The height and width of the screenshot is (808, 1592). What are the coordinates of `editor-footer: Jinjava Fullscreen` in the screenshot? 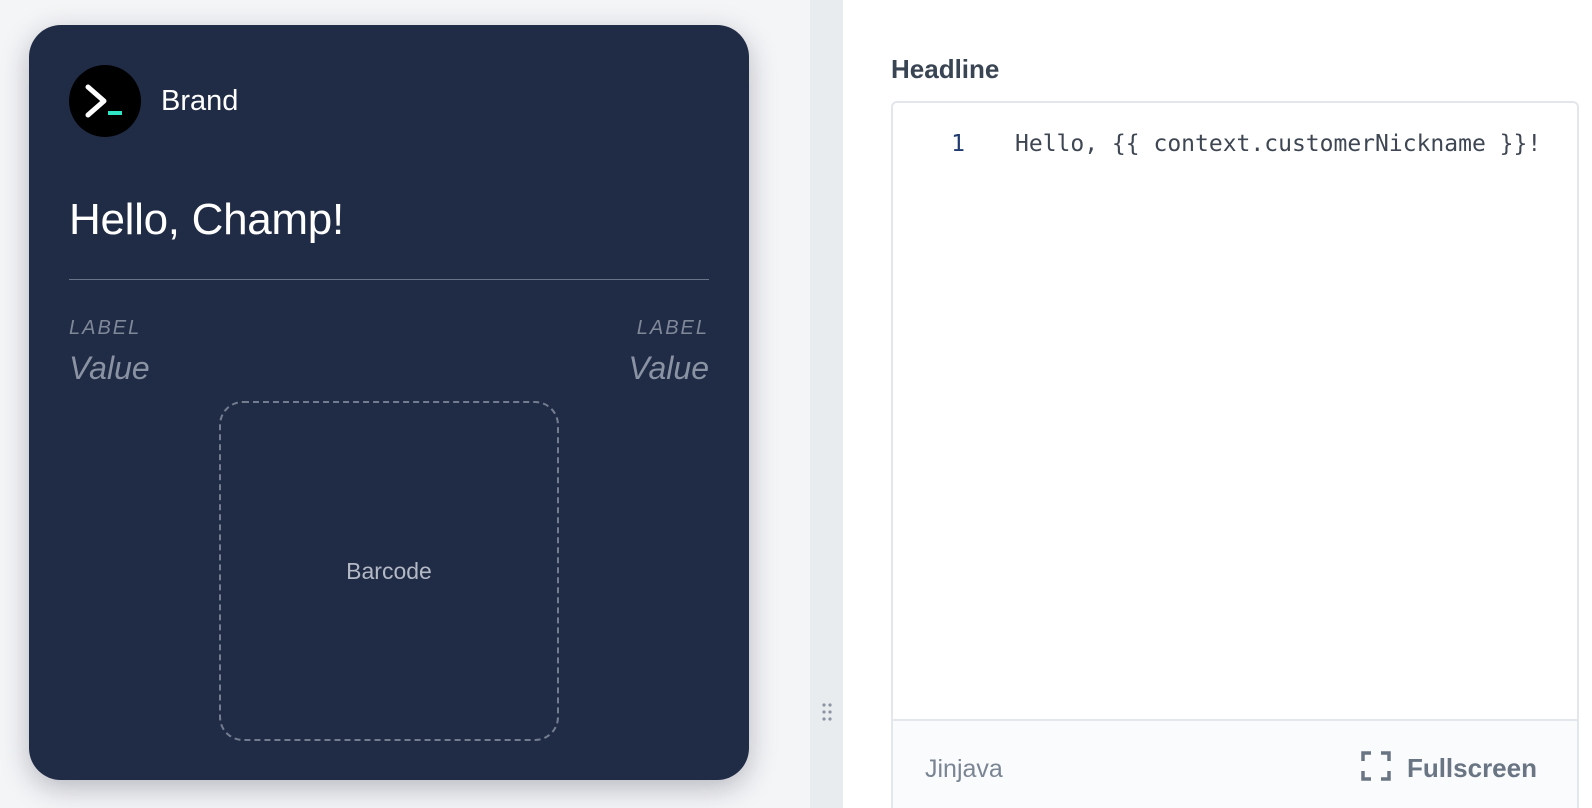 It's located at (1235, 763).